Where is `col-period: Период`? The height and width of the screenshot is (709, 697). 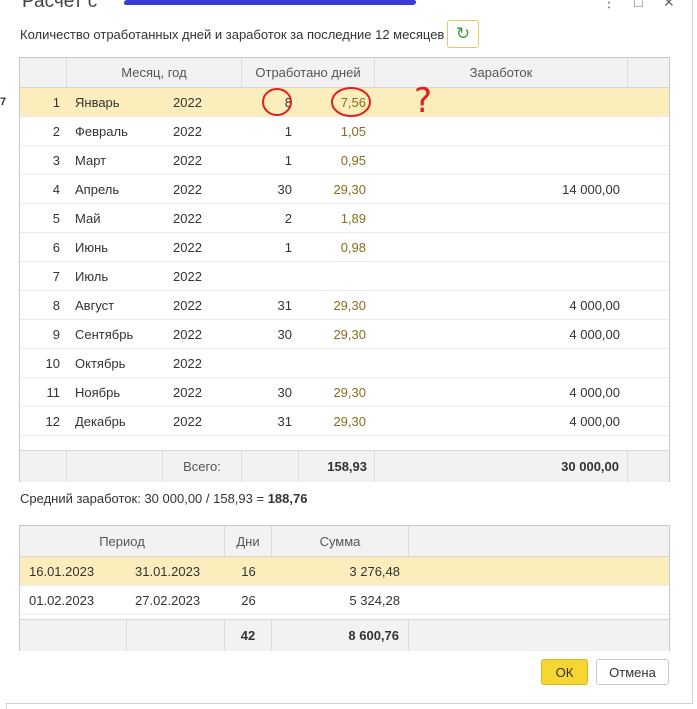 col-period: Период is located at coordinates (122, 541).